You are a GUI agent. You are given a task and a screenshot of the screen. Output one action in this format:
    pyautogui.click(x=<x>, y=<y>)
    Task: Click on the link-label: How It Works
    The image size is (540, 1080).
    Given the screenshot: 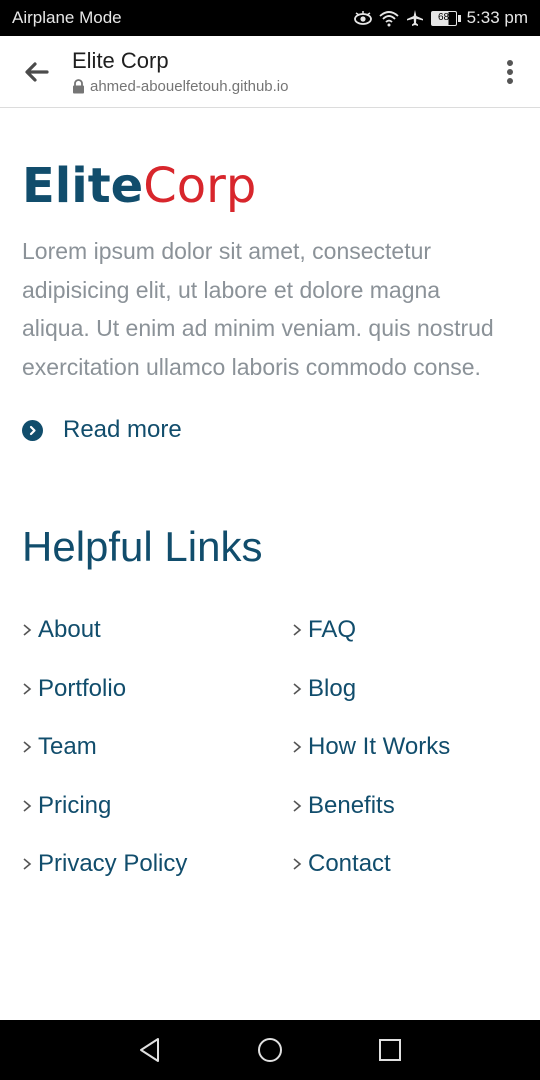 What is the action you would take?
    pyautogui.click(x=379, y=746)
    